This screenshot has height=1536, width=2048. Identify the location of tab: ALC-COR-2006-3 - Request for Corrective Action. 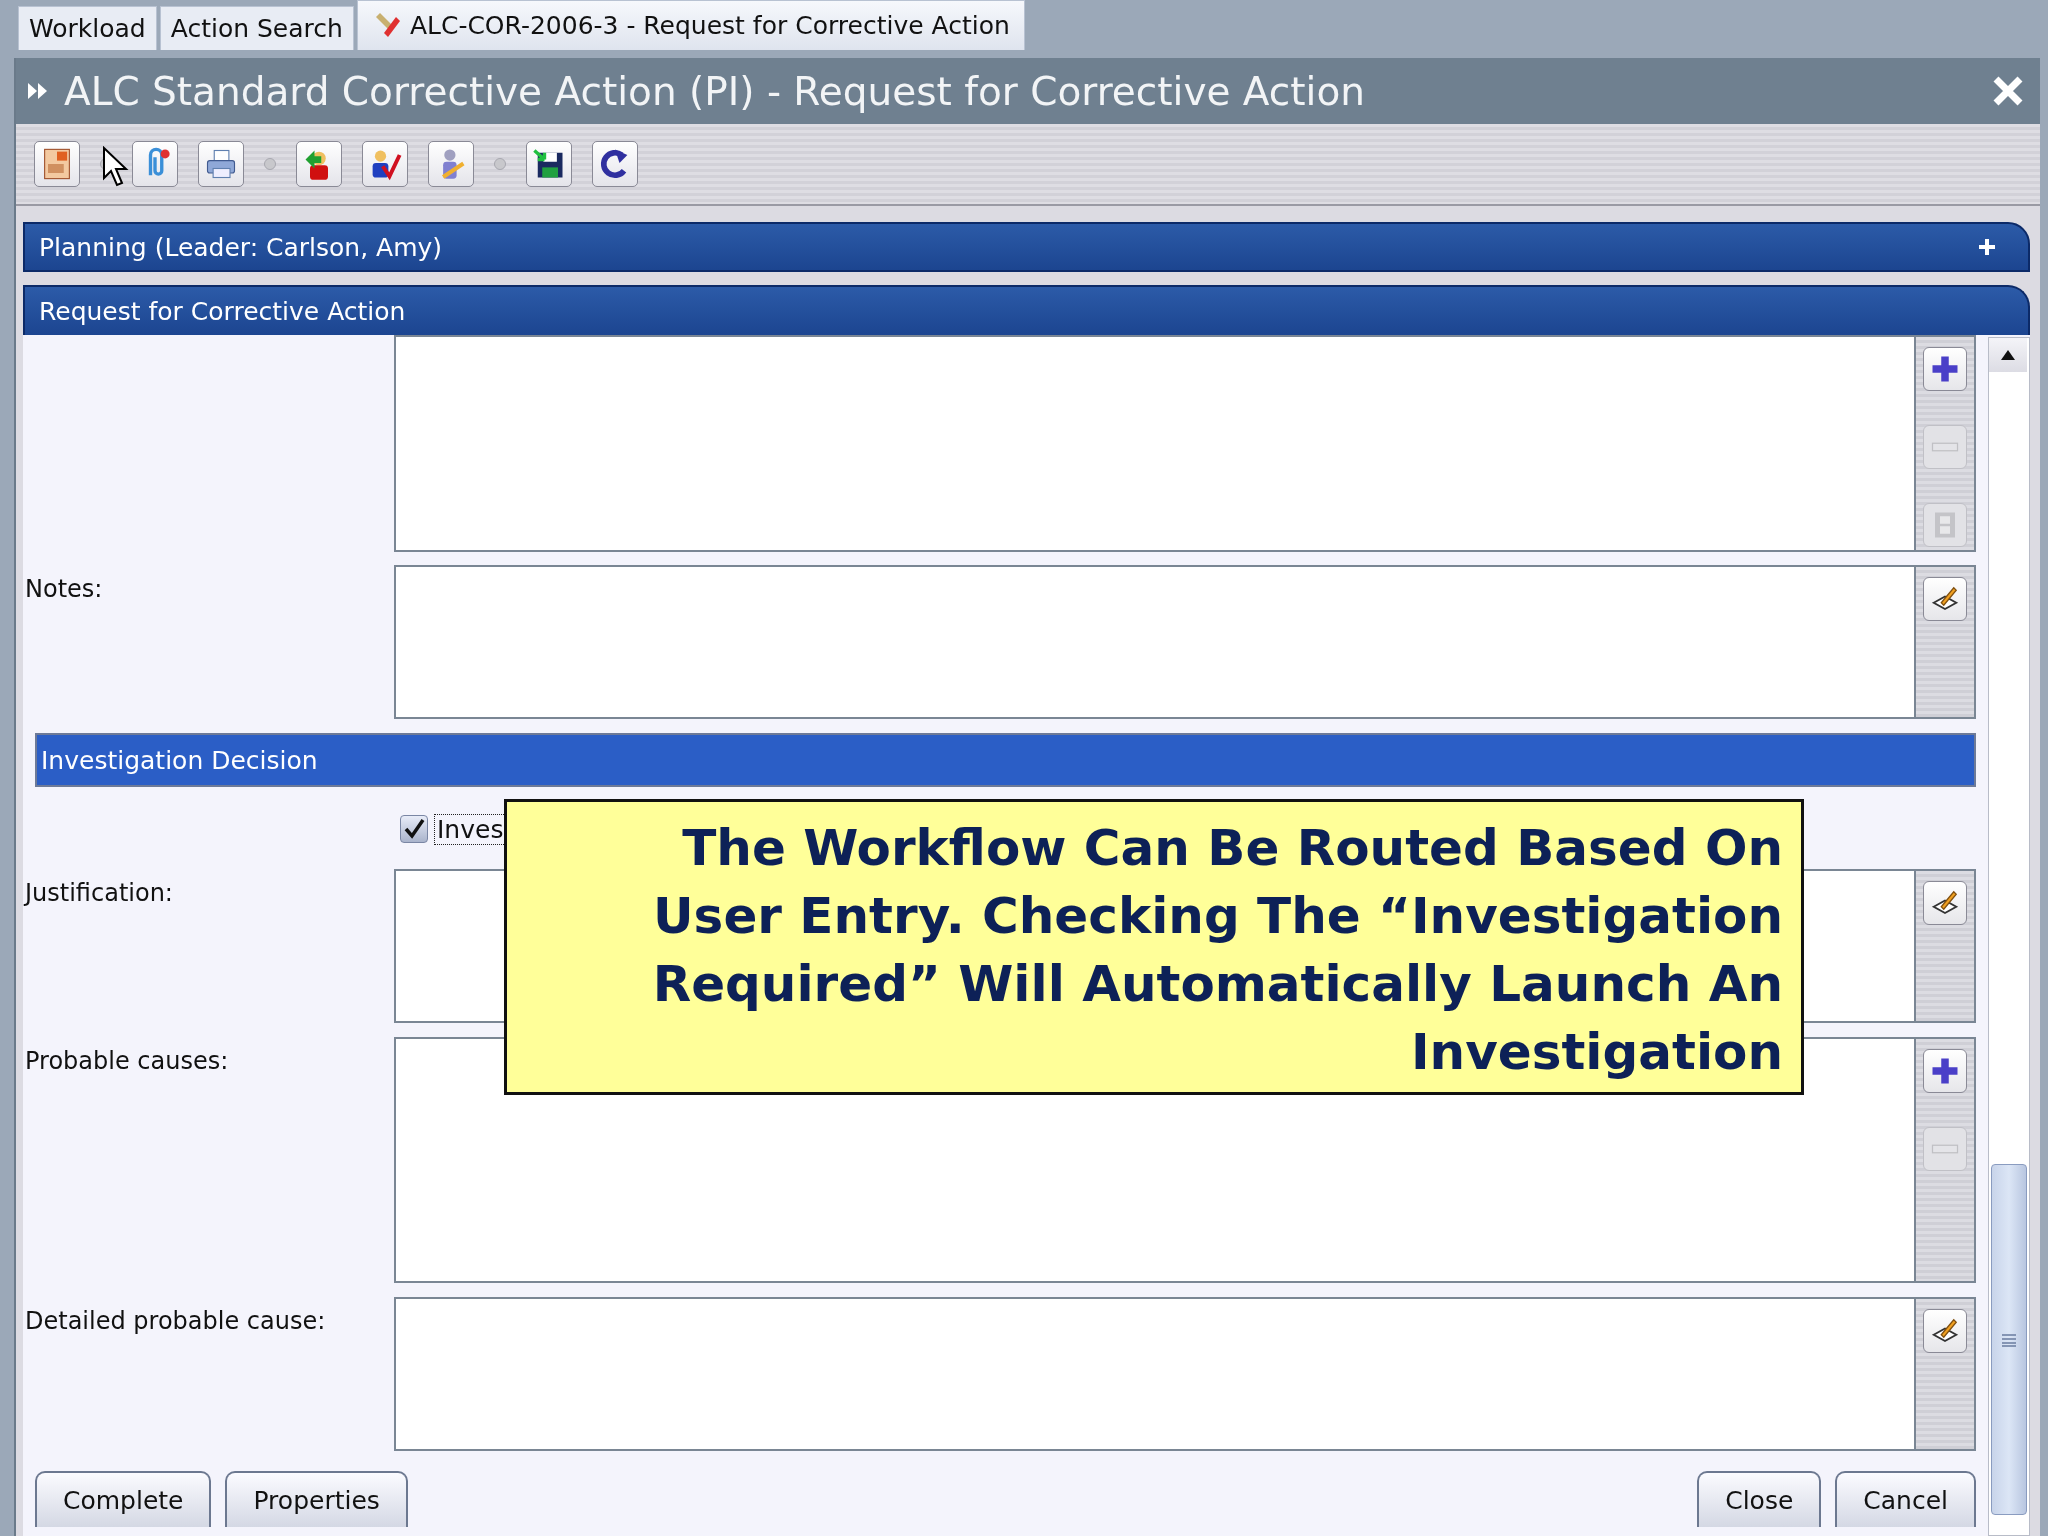
(690, 25).